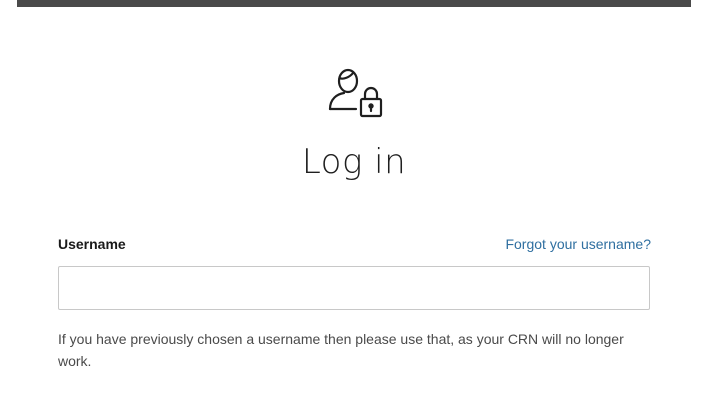 The width and height of the screenshot is (708, 409). I want to click on top-border-bar, so click(354, 3).